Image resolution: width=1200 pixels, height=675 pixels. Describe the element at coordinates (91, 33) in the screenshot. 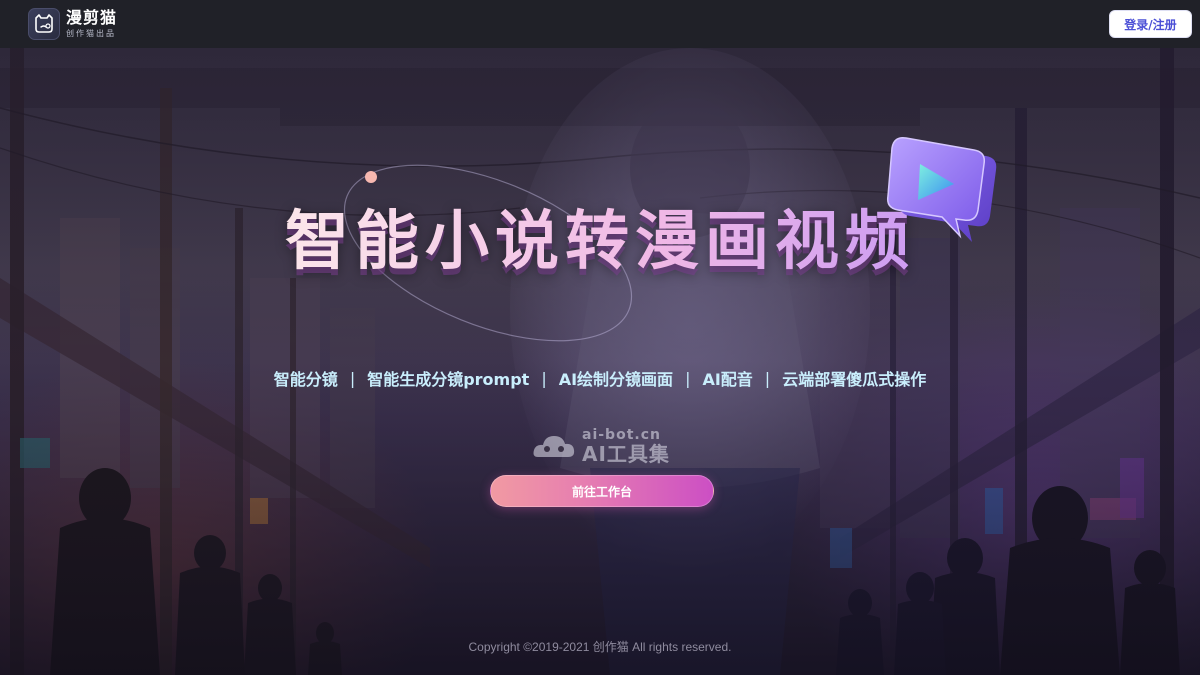

I see `brand-subtitle: 创作猫出品` at that location.